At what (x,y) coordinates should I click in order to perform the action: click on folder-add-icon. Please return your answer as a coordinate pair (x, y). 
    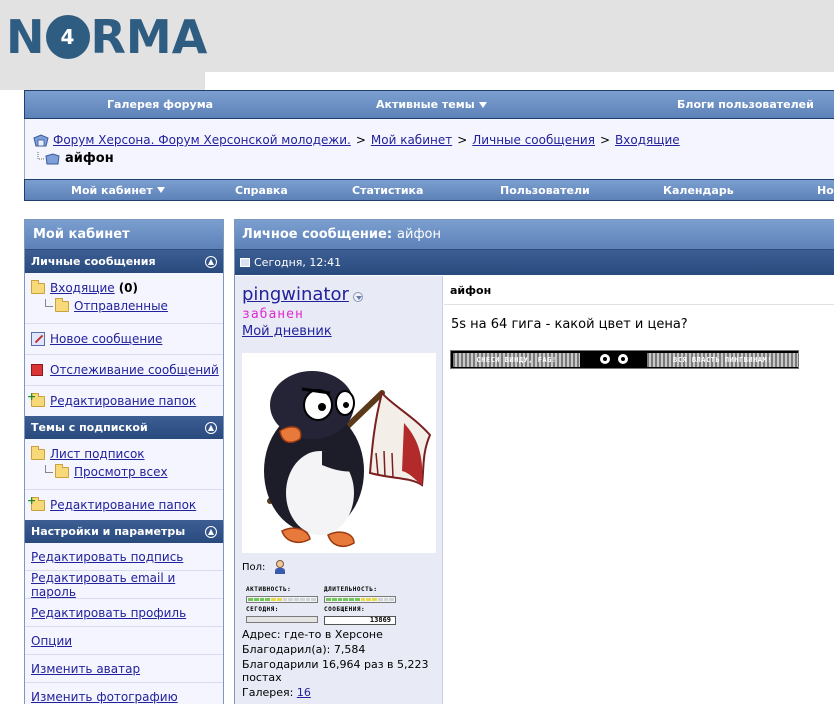
    Looking at the image, I should click on (36, 398).